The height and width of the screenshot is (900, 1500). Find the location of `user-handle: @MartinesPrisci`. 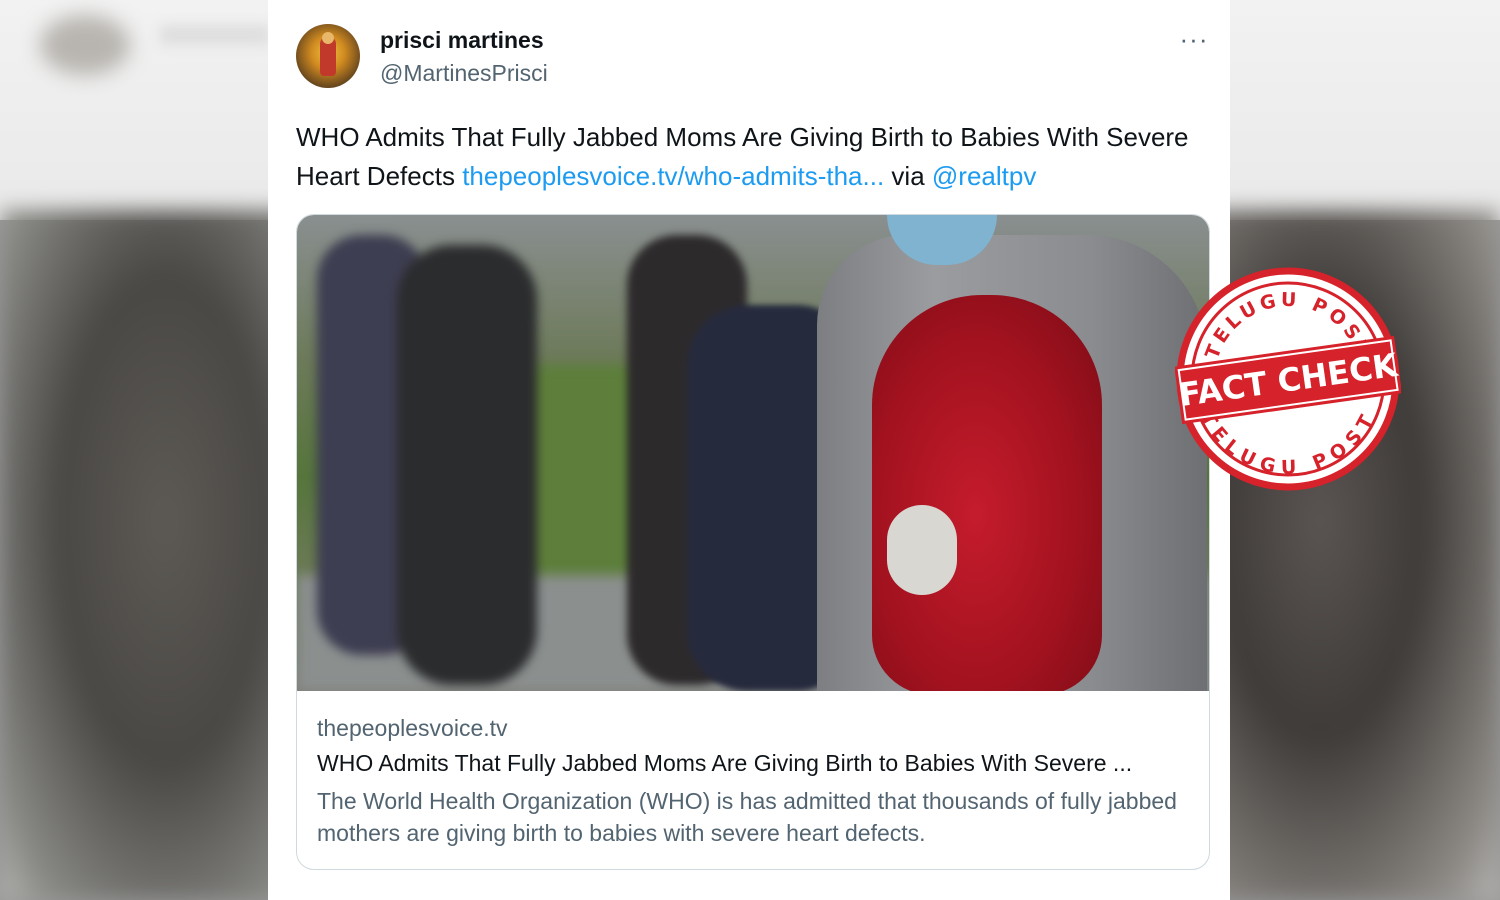

user-handle: @MartinesPrisci is located at coordinates (464, 73).